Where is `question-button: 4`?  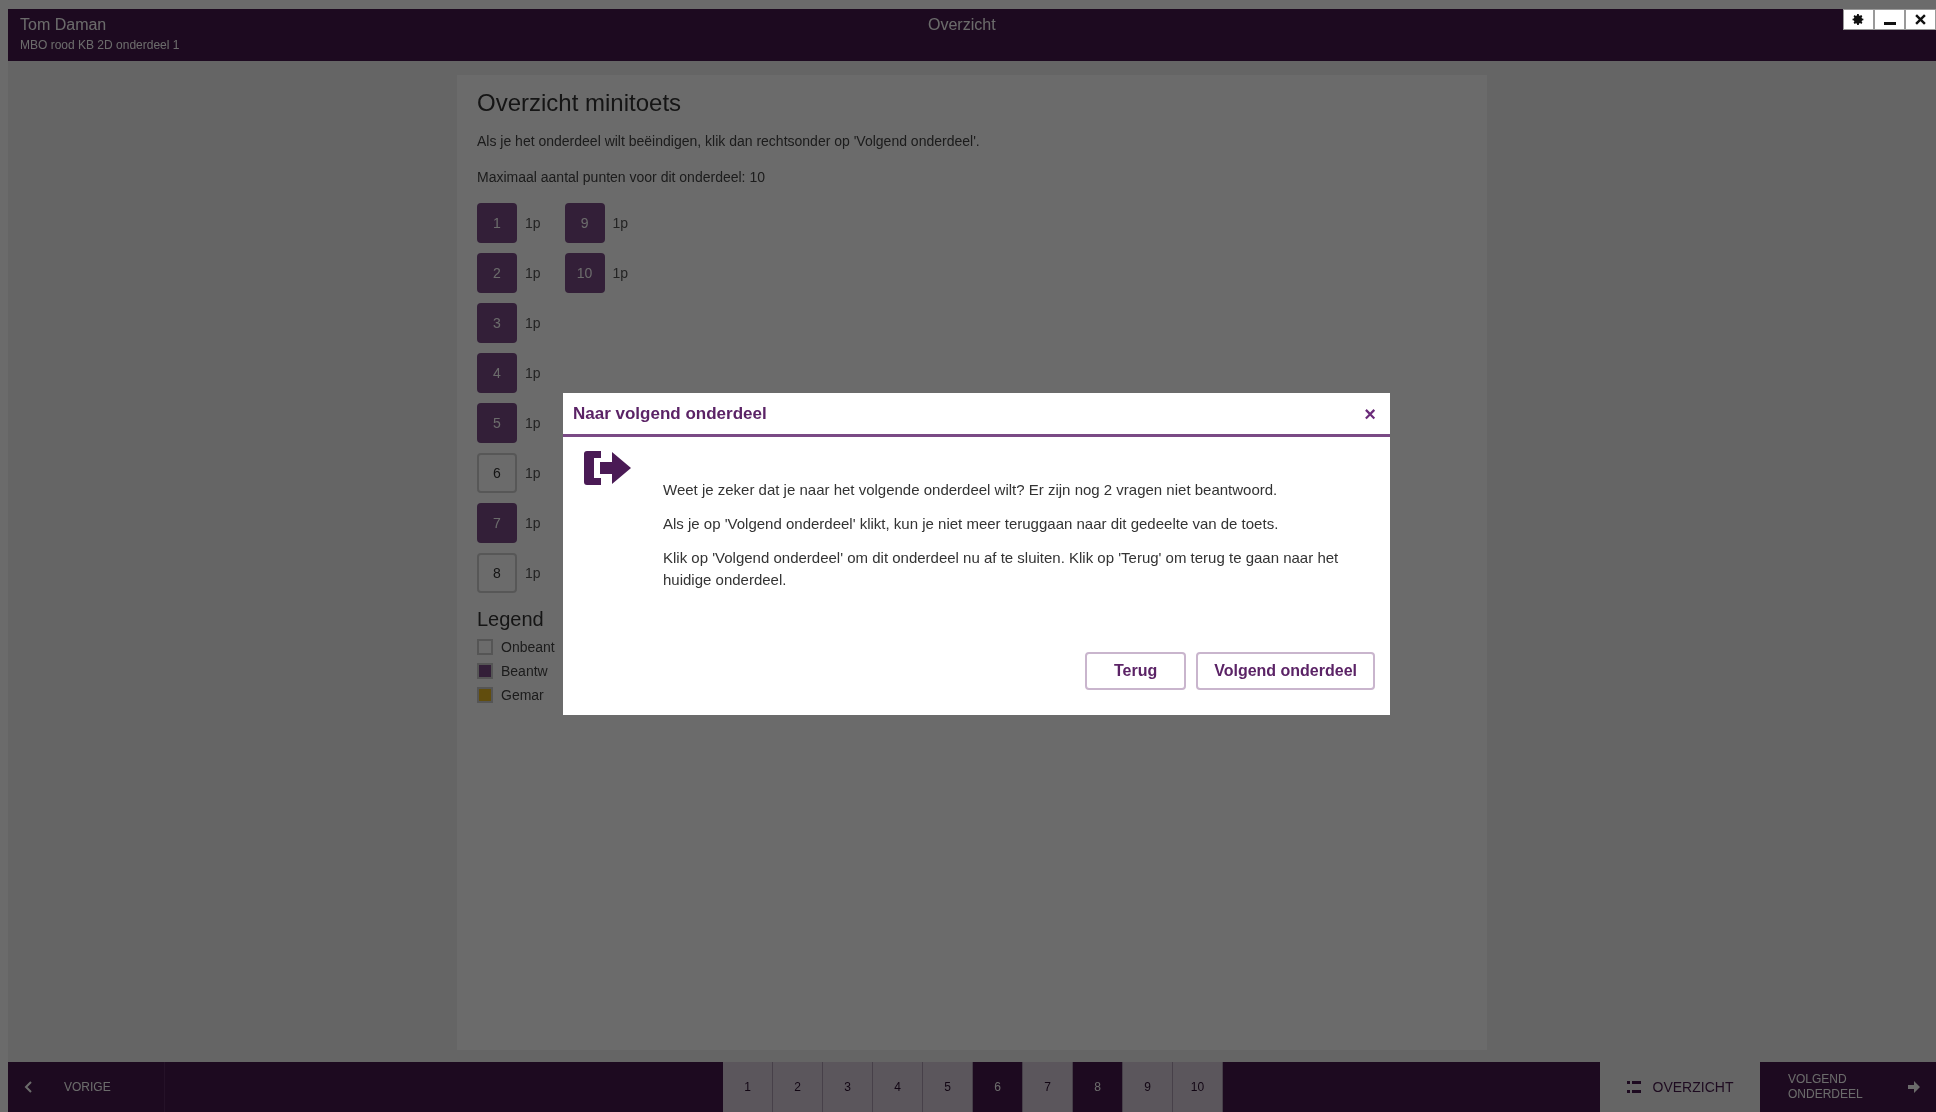
question-button: 4 is located at coordinates (497, 373).